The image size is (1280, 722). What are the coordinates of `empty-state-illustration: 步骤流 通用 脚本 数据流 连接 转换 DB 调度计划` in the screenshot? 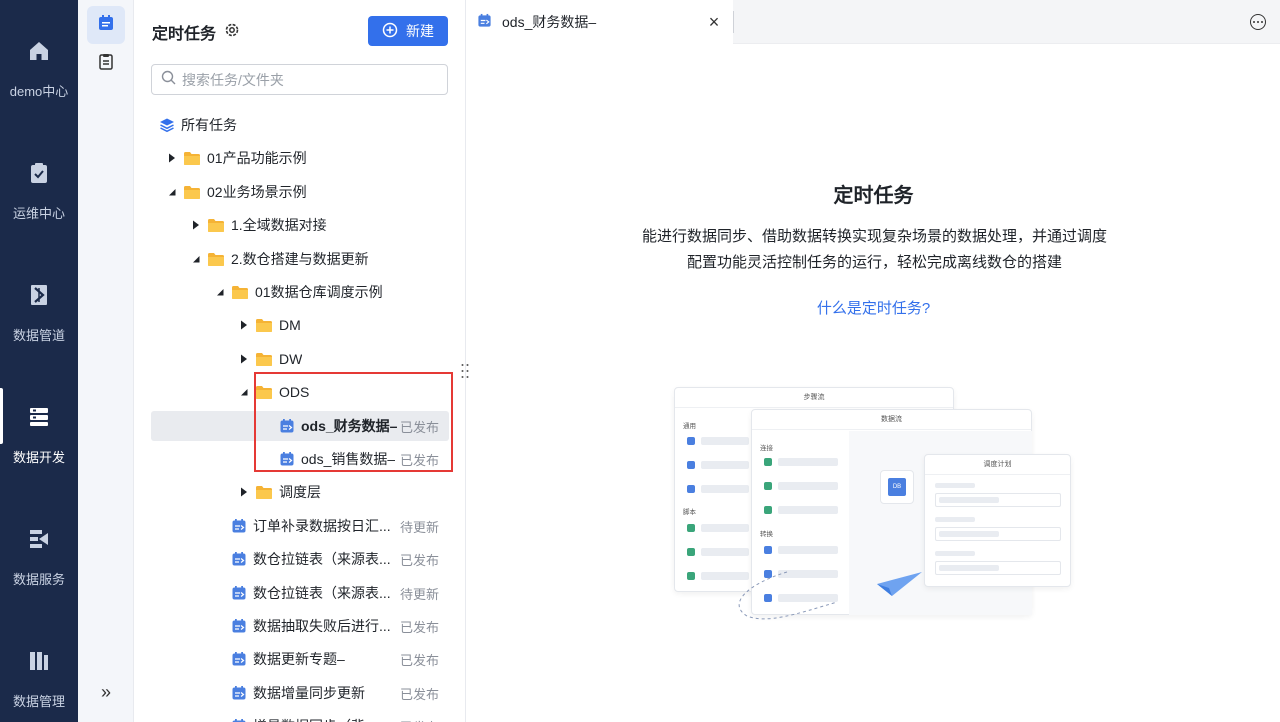 It's located at (872, 504).